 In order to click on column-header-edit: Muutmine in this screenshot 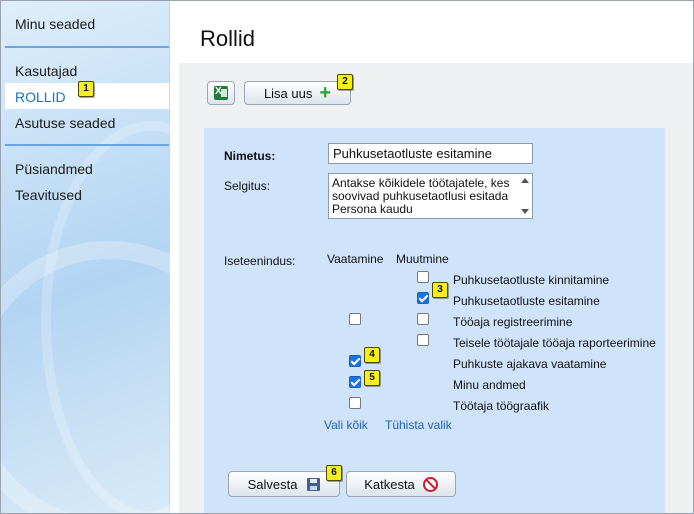, I will do `click(422, 259)`.